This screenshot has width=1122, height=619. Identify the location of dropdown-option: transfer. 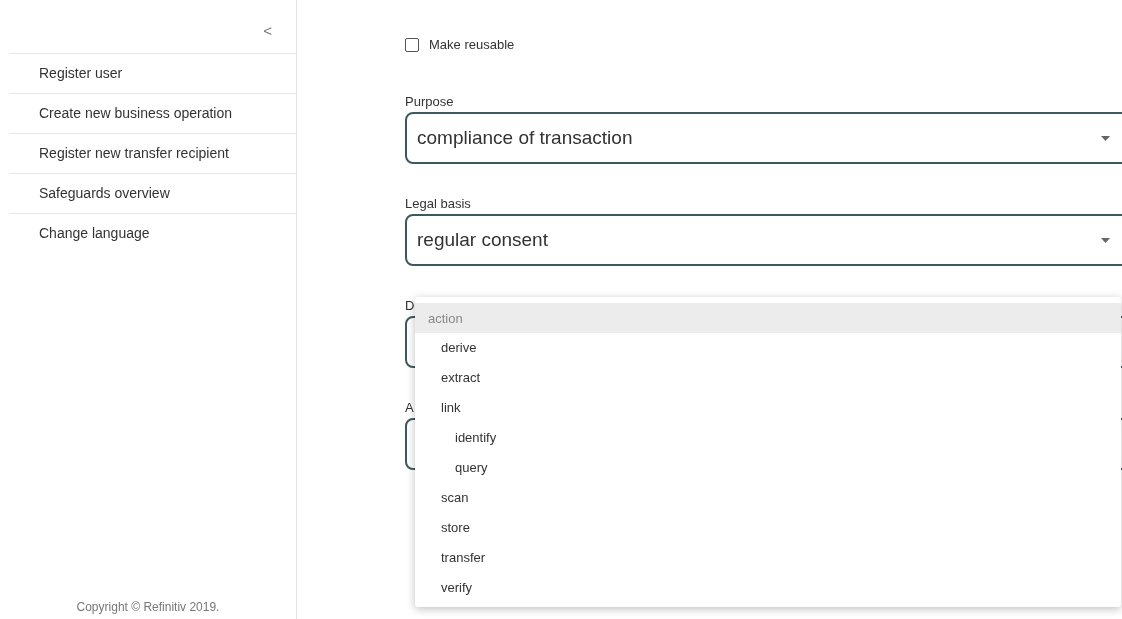
(768, 558).